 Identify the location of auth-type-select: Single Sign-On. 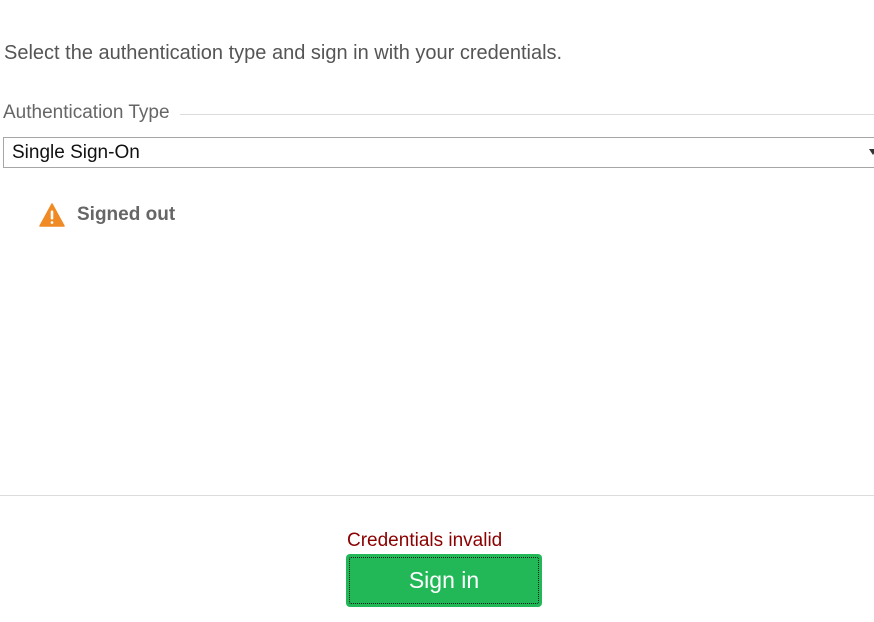
(438, 152).